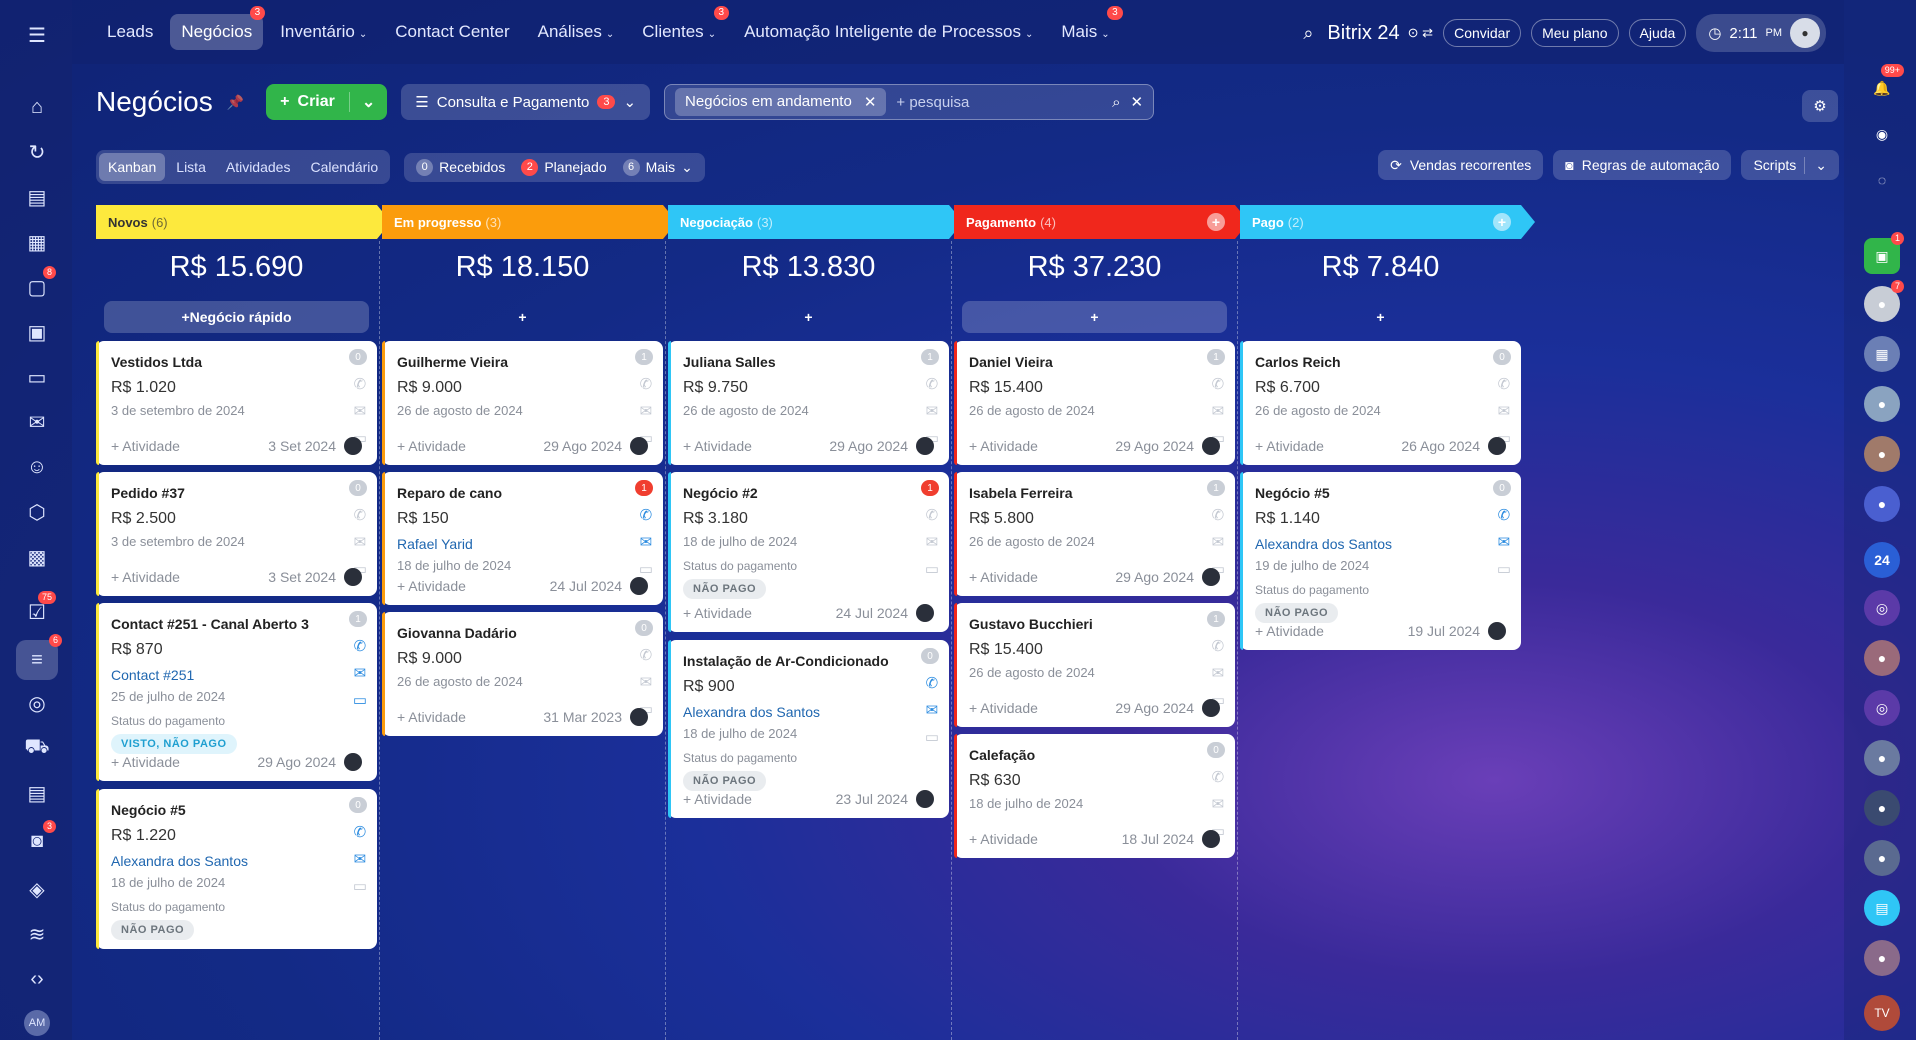 The width and height of the screenshot is (1916, 1040). I want to click on notes-icon: ▦, so click(37, 242).